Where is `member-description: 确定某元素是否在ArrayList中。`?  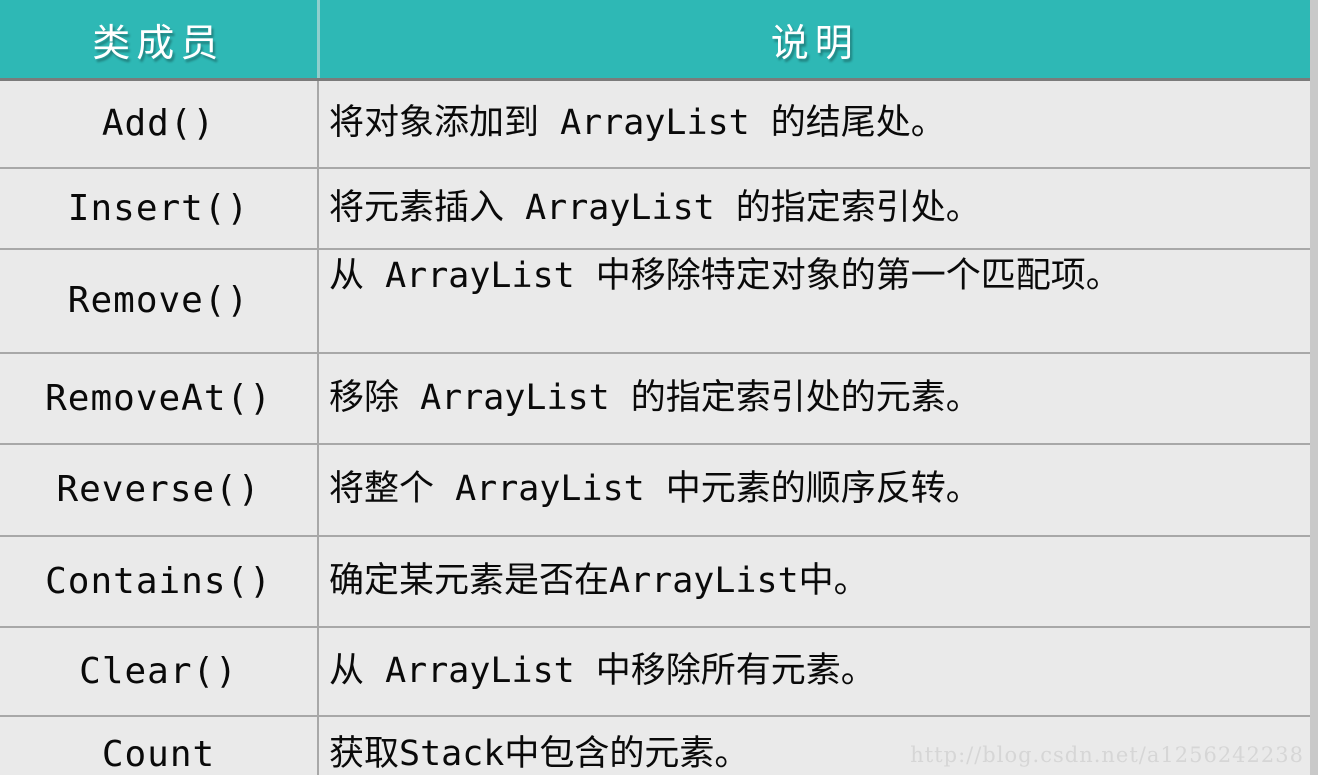
member-description: 确定某元素是否在ArrayList中。 is located at coordinates (599, 580).